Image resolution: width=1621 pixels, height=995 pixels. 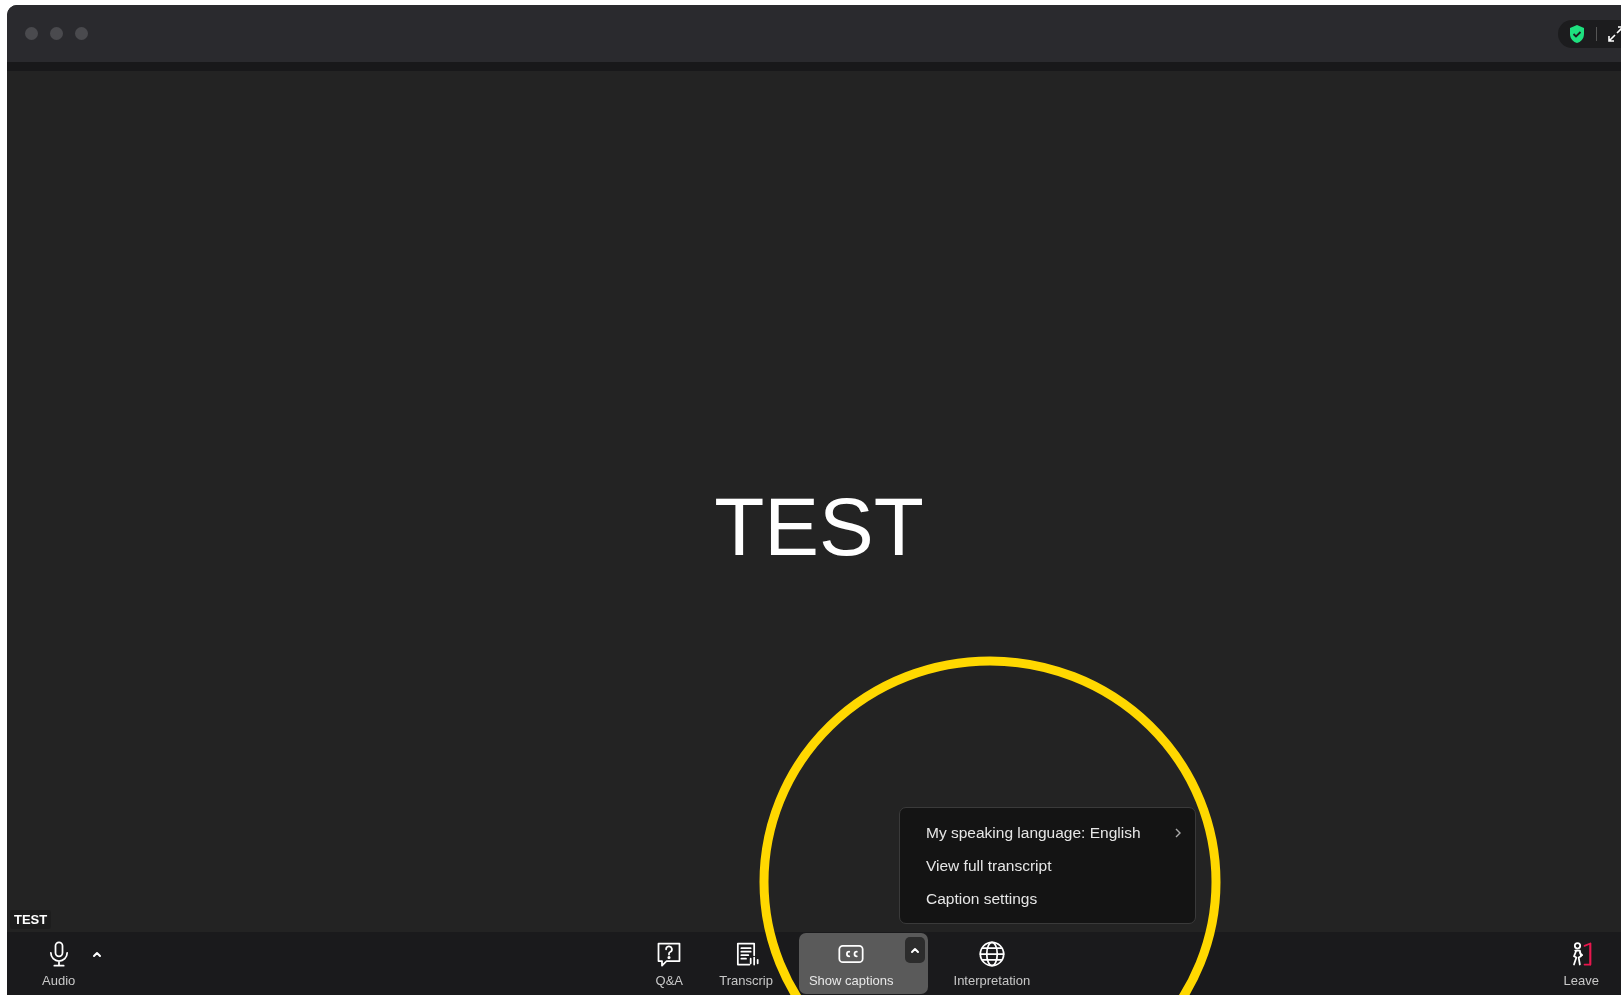 What do you see at coordinates (669, 963) in the screenshot?
I see `toolbar-button: Q&A` at bounding box center [669, 963].